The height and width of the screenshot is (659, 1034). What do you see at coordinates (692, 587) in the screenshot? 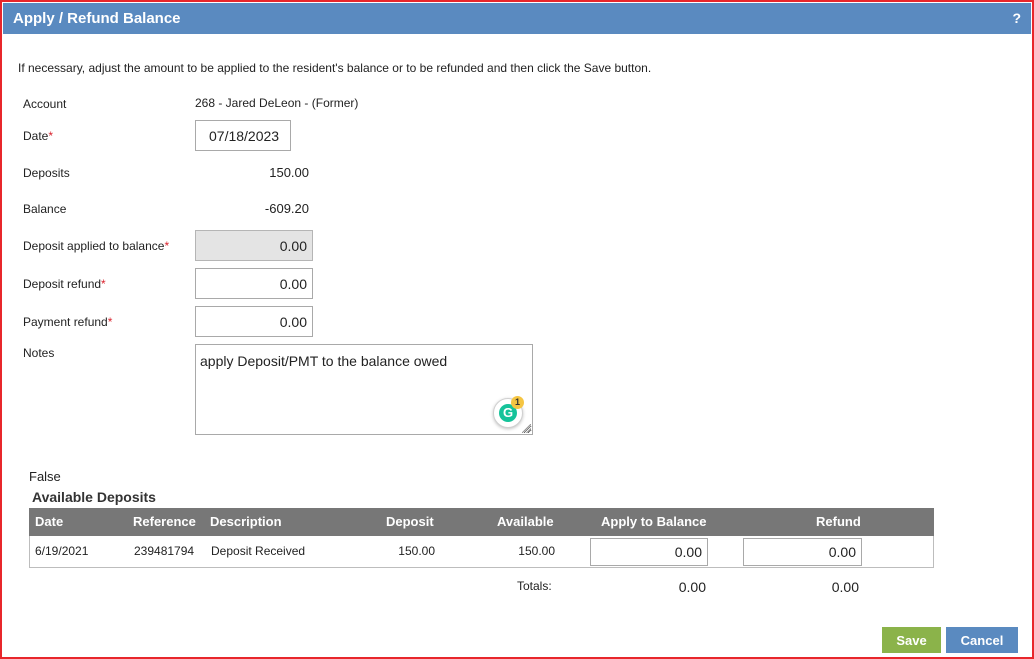
I see `total-apply-to-balance: 0.00` at bounding box center [692, 587].